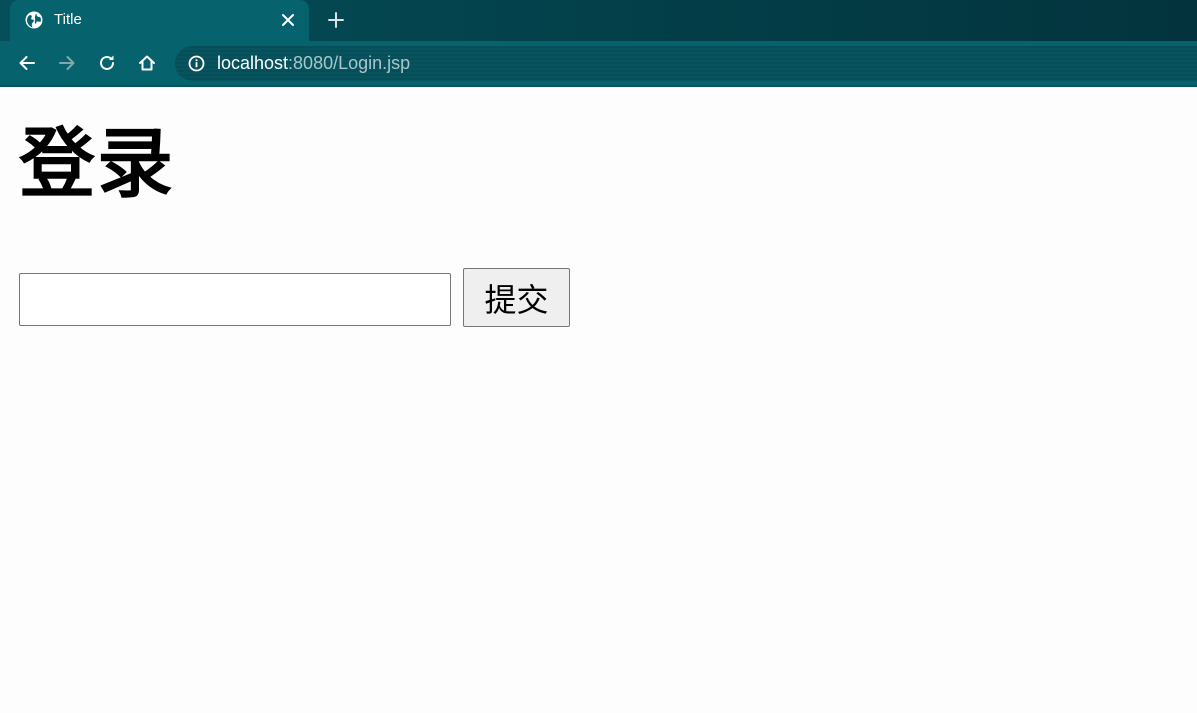  What do you see at coordinates (97, 163) in the screenshot?
I see `page-title: 登录` at bounding box center [97, 163].